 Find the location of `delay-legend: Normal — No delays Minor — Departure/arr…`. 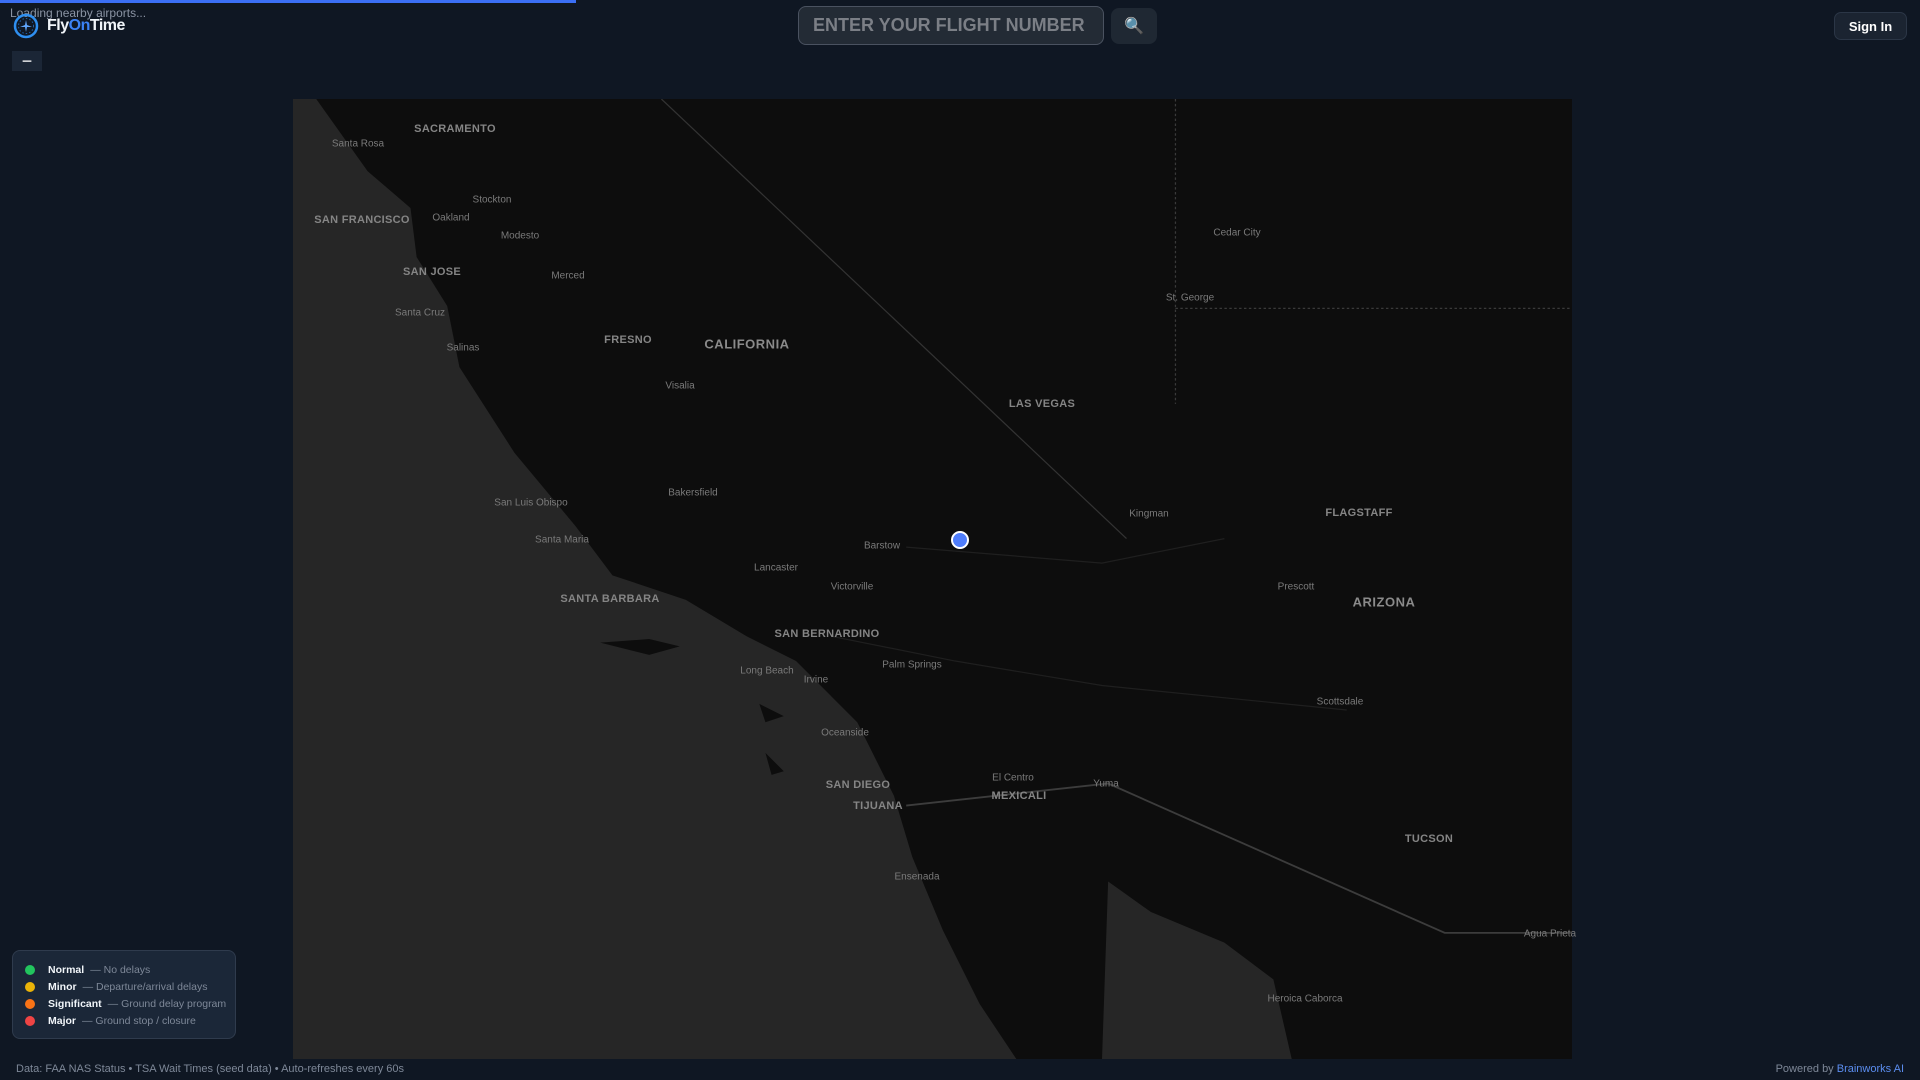

delay-legend: Normal — No delays Minor — Departure/arr… is located at coordinates (124, 994).